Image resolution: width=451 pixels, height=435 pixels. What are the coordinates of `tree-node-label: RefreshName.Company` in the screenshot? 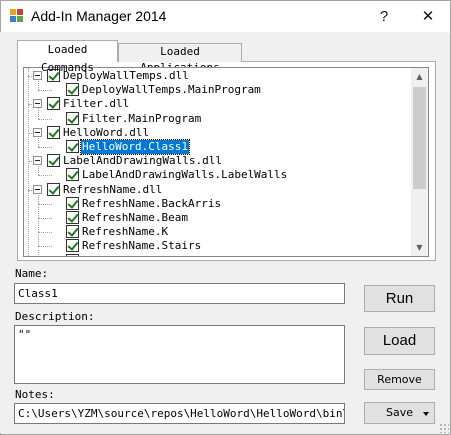 It's located at (145, 255).